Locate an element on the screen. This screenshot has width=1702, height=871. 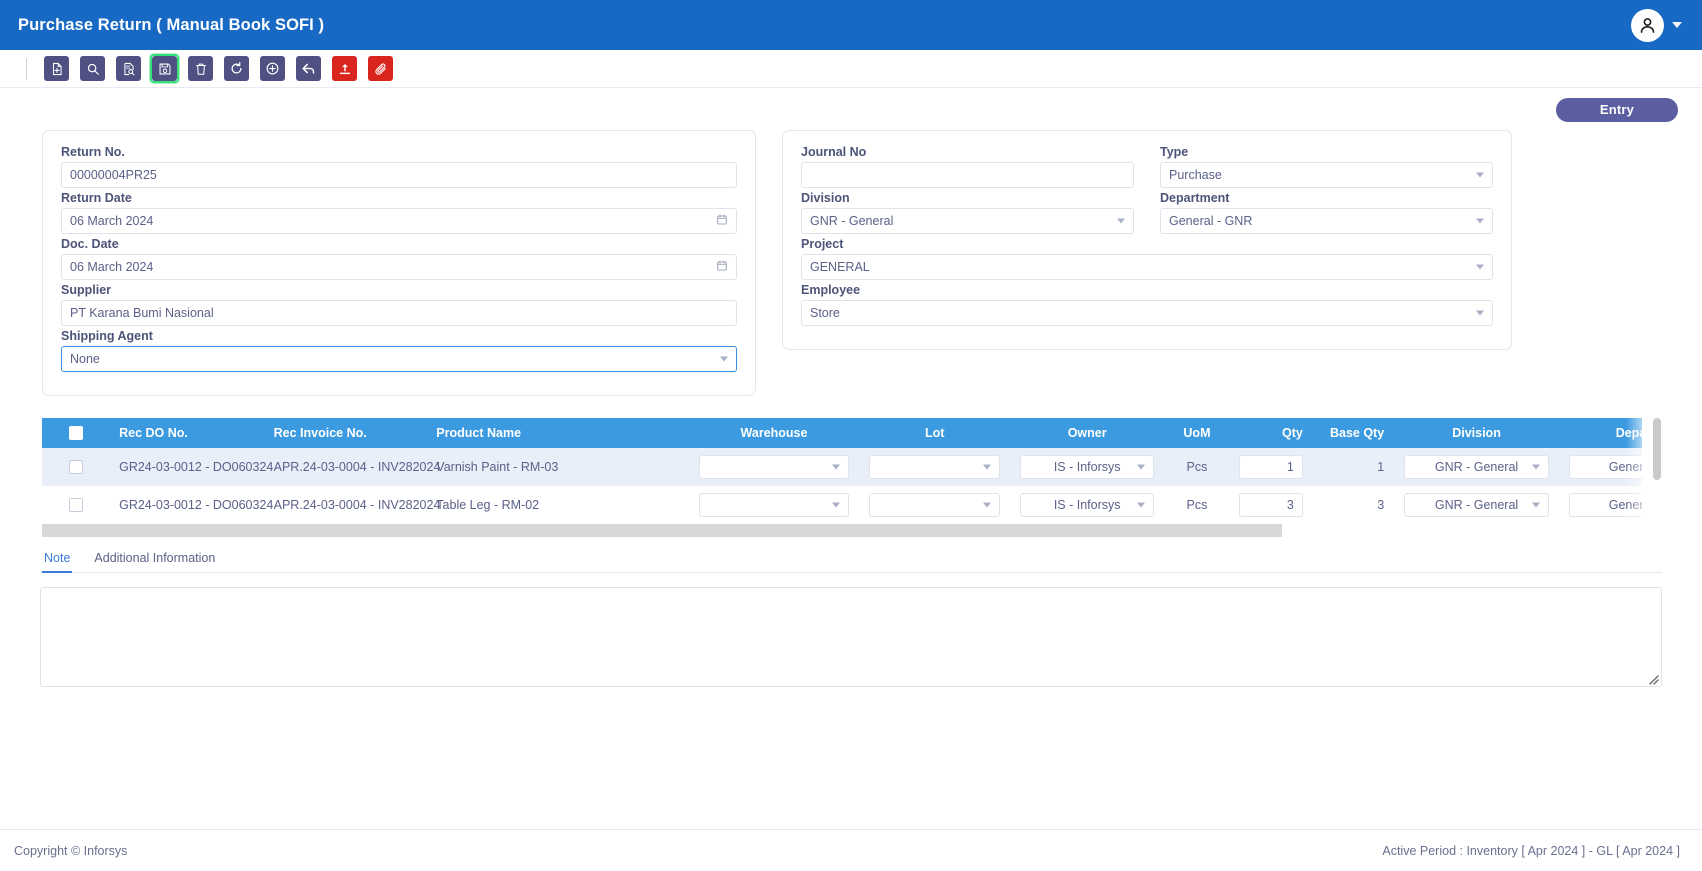
return-no-value: 00000004PR25 is located at coordinates (113, 175).